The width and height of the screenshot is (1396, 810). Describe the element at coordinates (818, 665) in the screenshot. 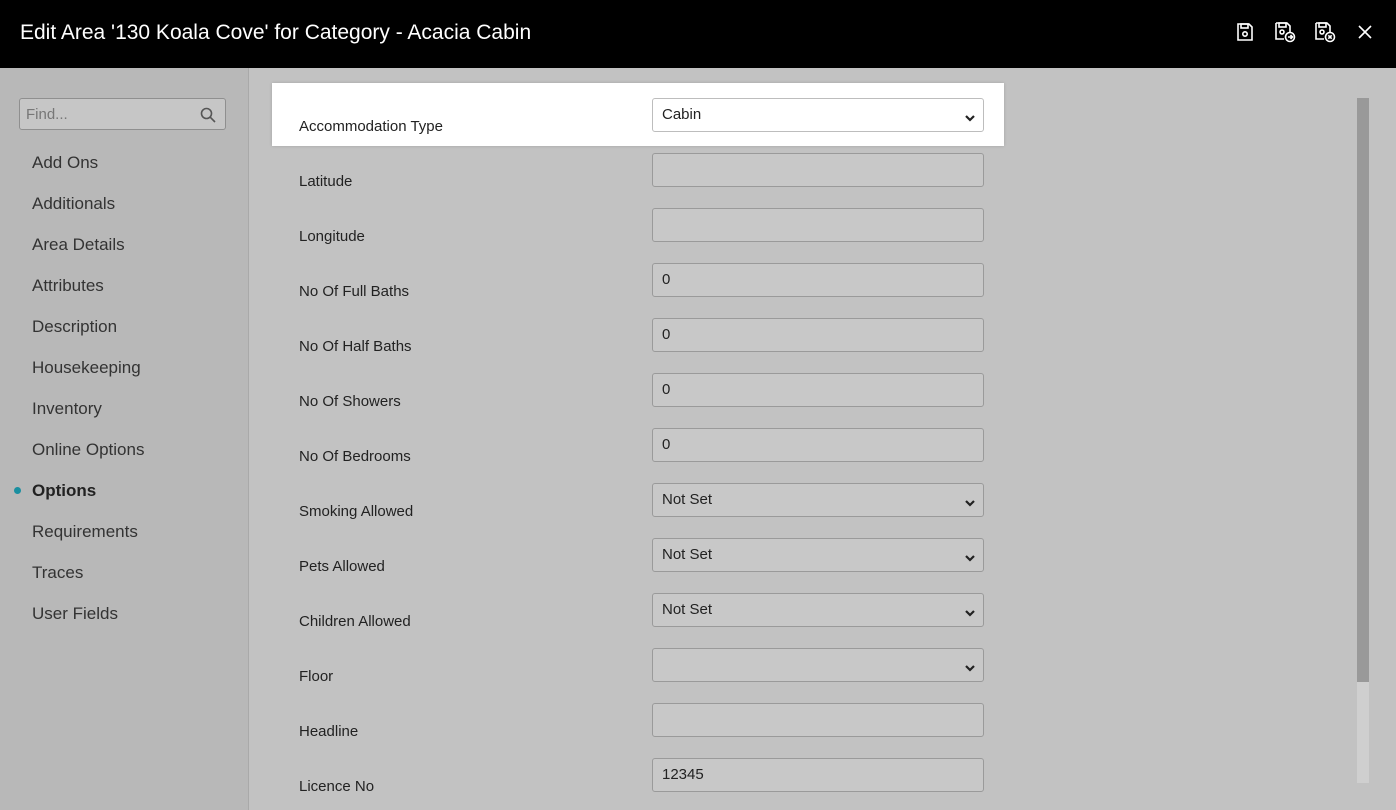

I see `floor-select` at that location.